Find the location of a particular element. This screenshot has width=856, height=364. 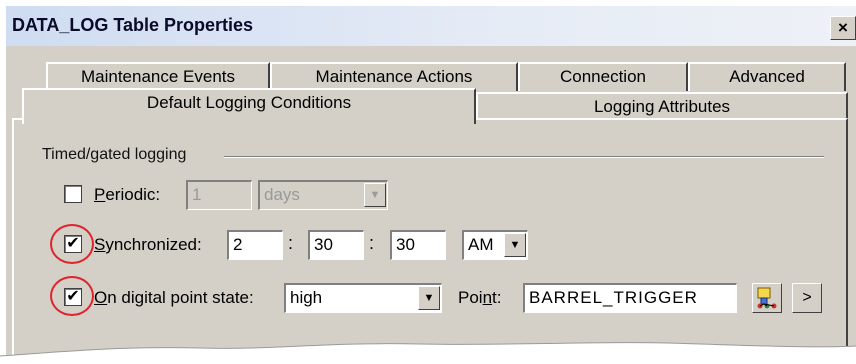

group-label-timed-gated: Timed/gated logging is located at coordinates (114, 154).